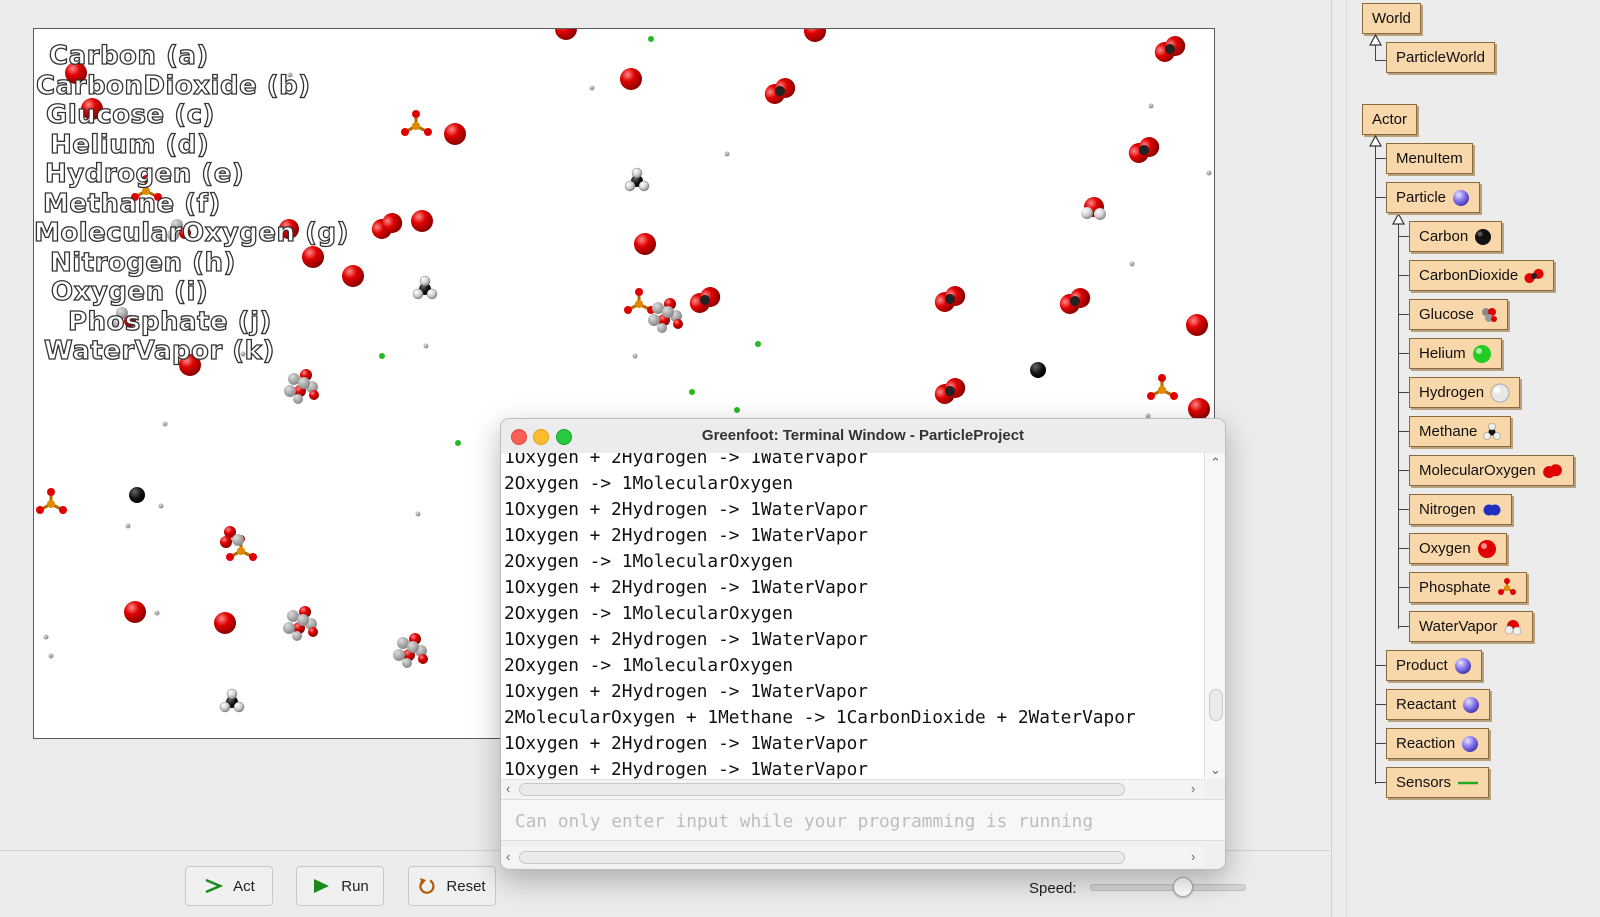 This screenshot has height=917, width=1600. Describe the element at coordinates (142, 262) in the screenshot. I see `legend-item-nitrogen: Nitrogen (h)` at that location.